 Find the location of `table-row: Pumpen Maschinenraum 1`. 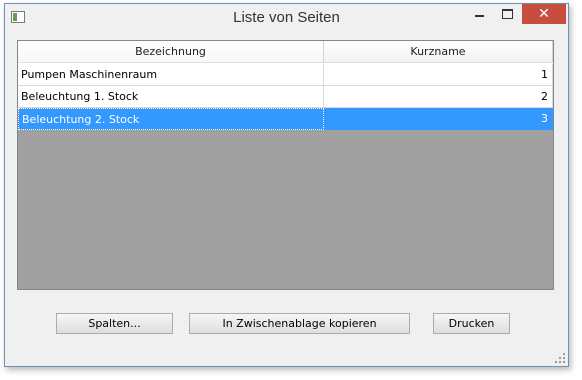

table-row: Pumpen Maschinenraum 1 is located at coordinates (285, 75).